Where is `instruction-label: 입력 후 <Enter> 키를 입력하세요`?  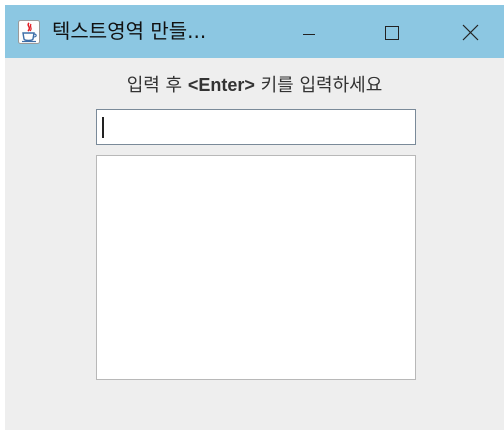
instruction-label: 입력 후 <Enter> 키를 입력하세요 is located at coordinates (254, 85).